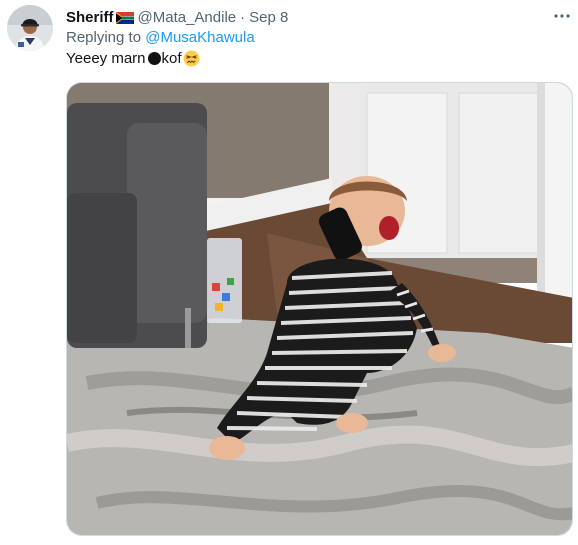 The image size is (578, 545). I want to click on replying-to: Replying to @MusaKhawula, so click(160, 37).